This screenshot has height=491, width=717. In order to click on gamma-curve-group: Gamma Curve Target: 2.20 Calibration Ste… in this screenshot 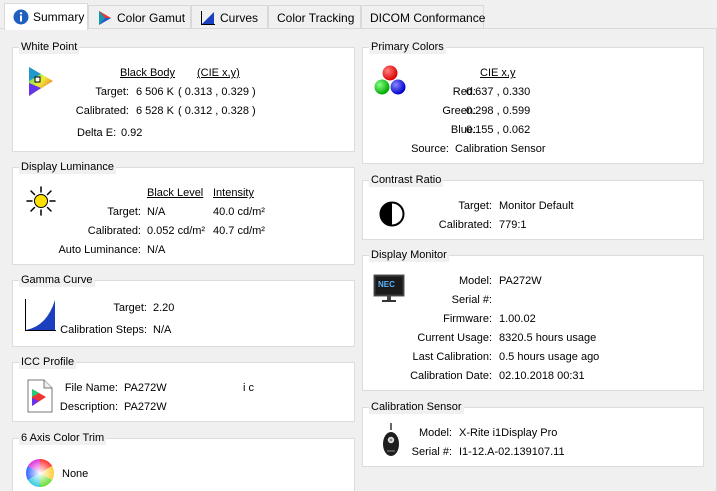, I will do `click(183, 310)`.